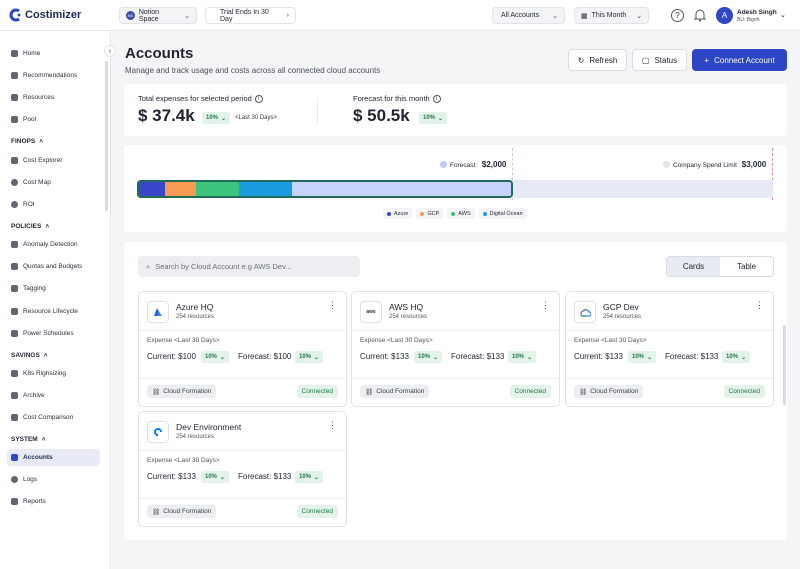 Image resolution: width=800 pixels, height=569 pixels. What do you see at coordinates (14, 182) in the screenshot?
I see `map-icon` at bounding box center [14, 182].